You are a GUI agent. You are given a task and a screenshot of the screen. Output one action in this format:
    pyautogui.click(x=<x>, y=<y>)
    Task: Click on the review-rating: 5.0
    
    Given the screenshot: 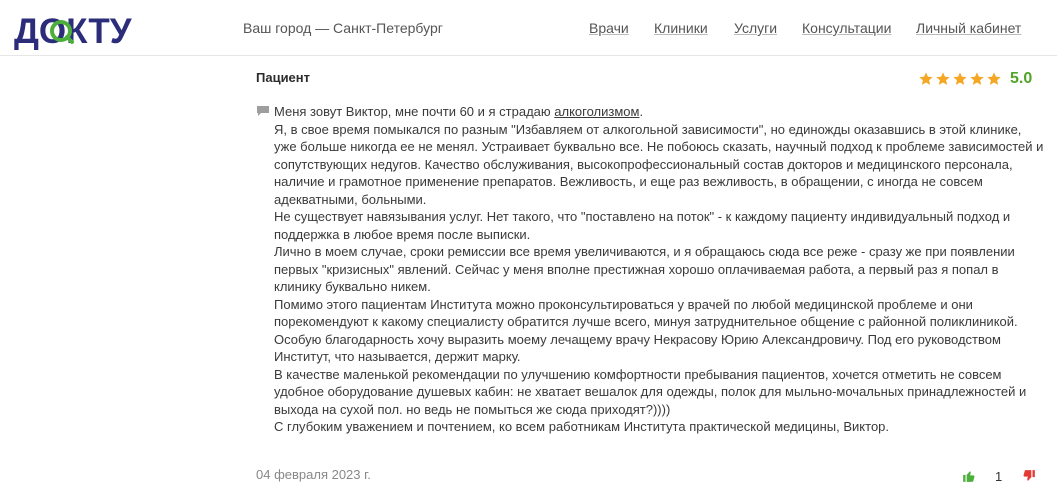 What is the action you would take?
    pyautogui.click(x=975, y=79)
    